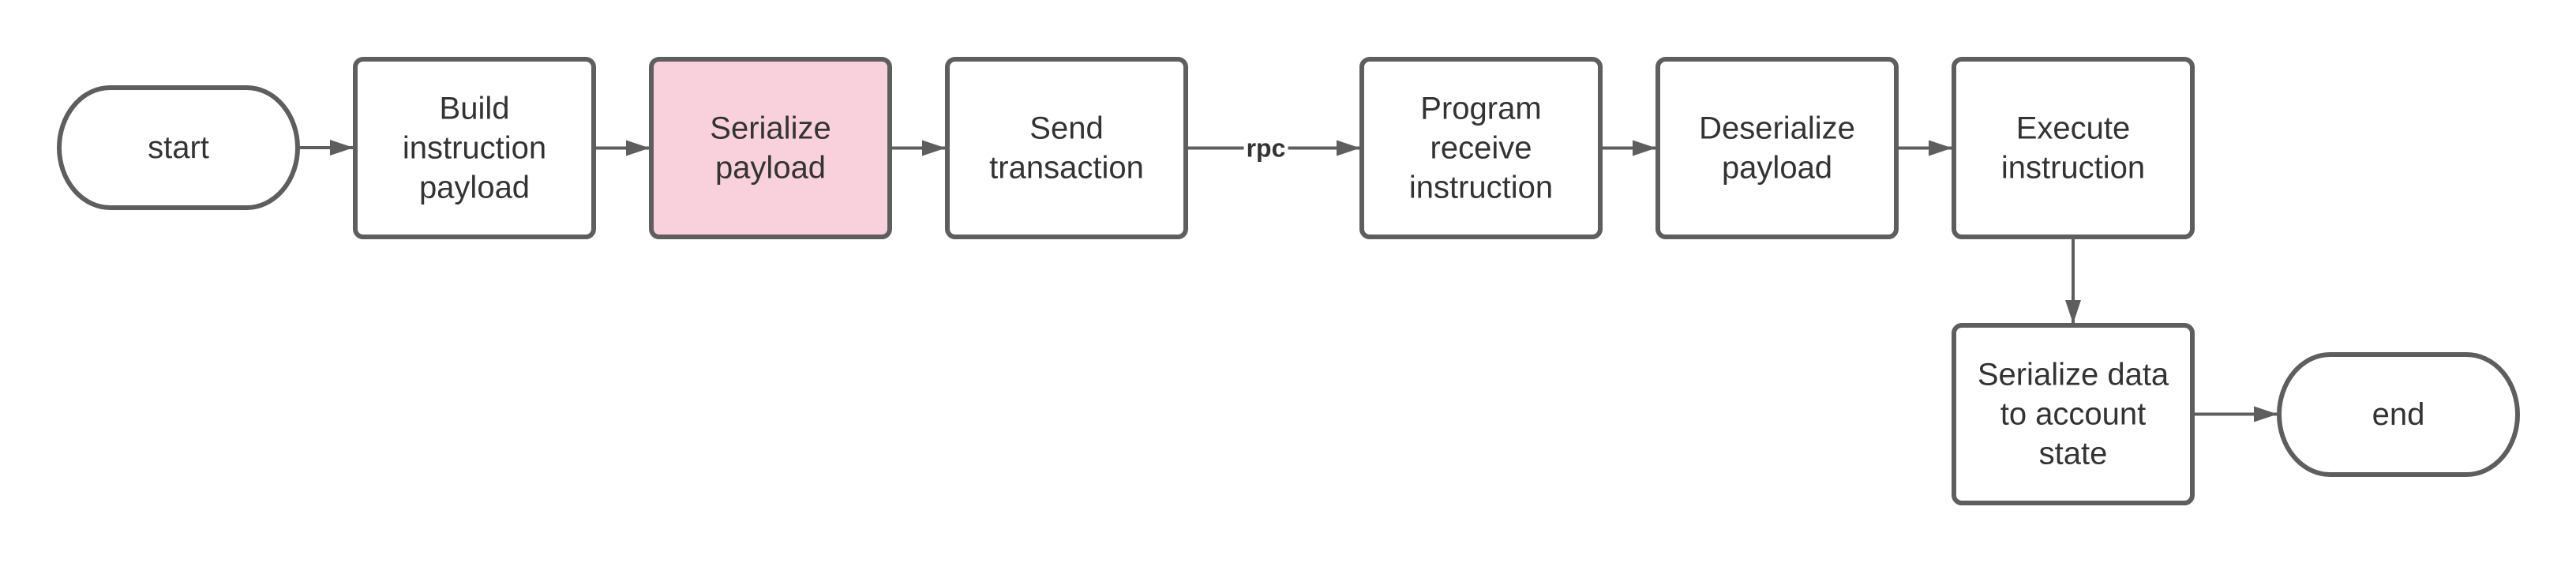 The image size is (2576, 563). Describe the element at coordinates (1777, 128) in the screenshot. I see `node-label-line: Deserialize` at that location.